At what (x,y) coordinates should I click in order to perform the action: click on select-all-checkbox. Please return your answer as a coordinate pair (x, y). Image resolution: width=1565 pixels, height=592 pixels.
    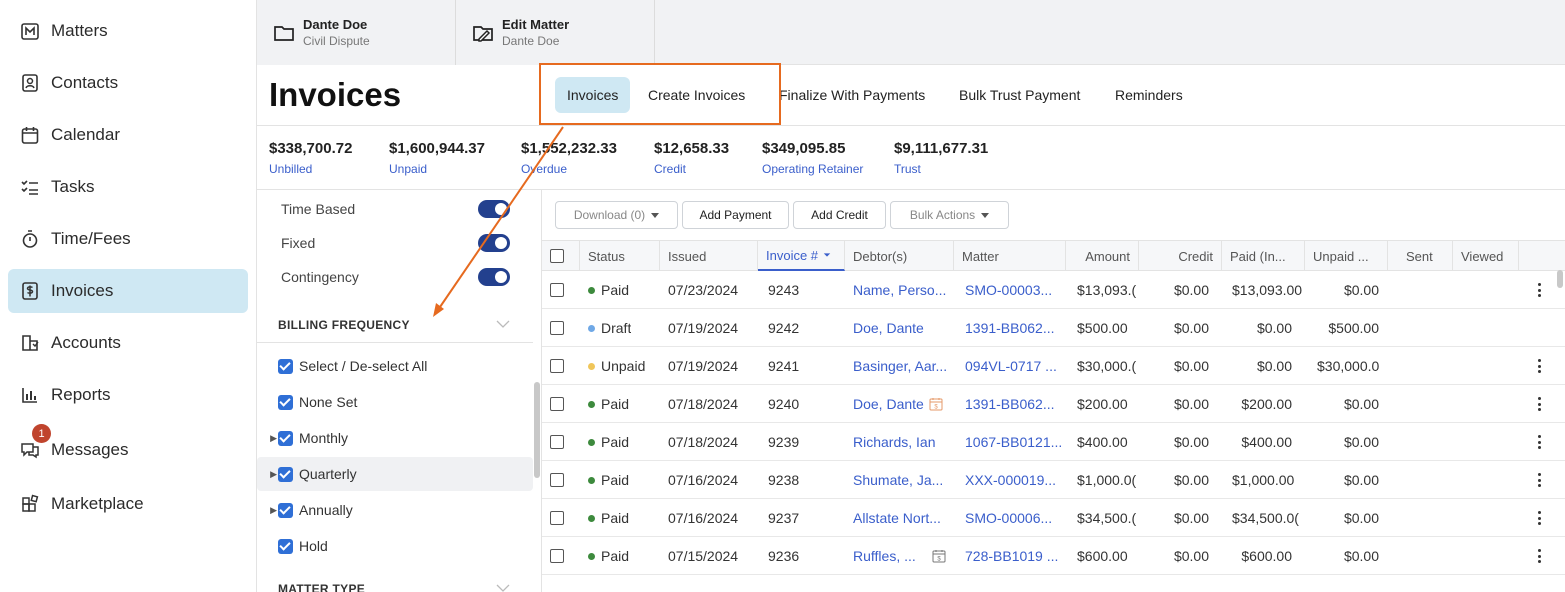
    Looking at the image, I should click on (557, 256).